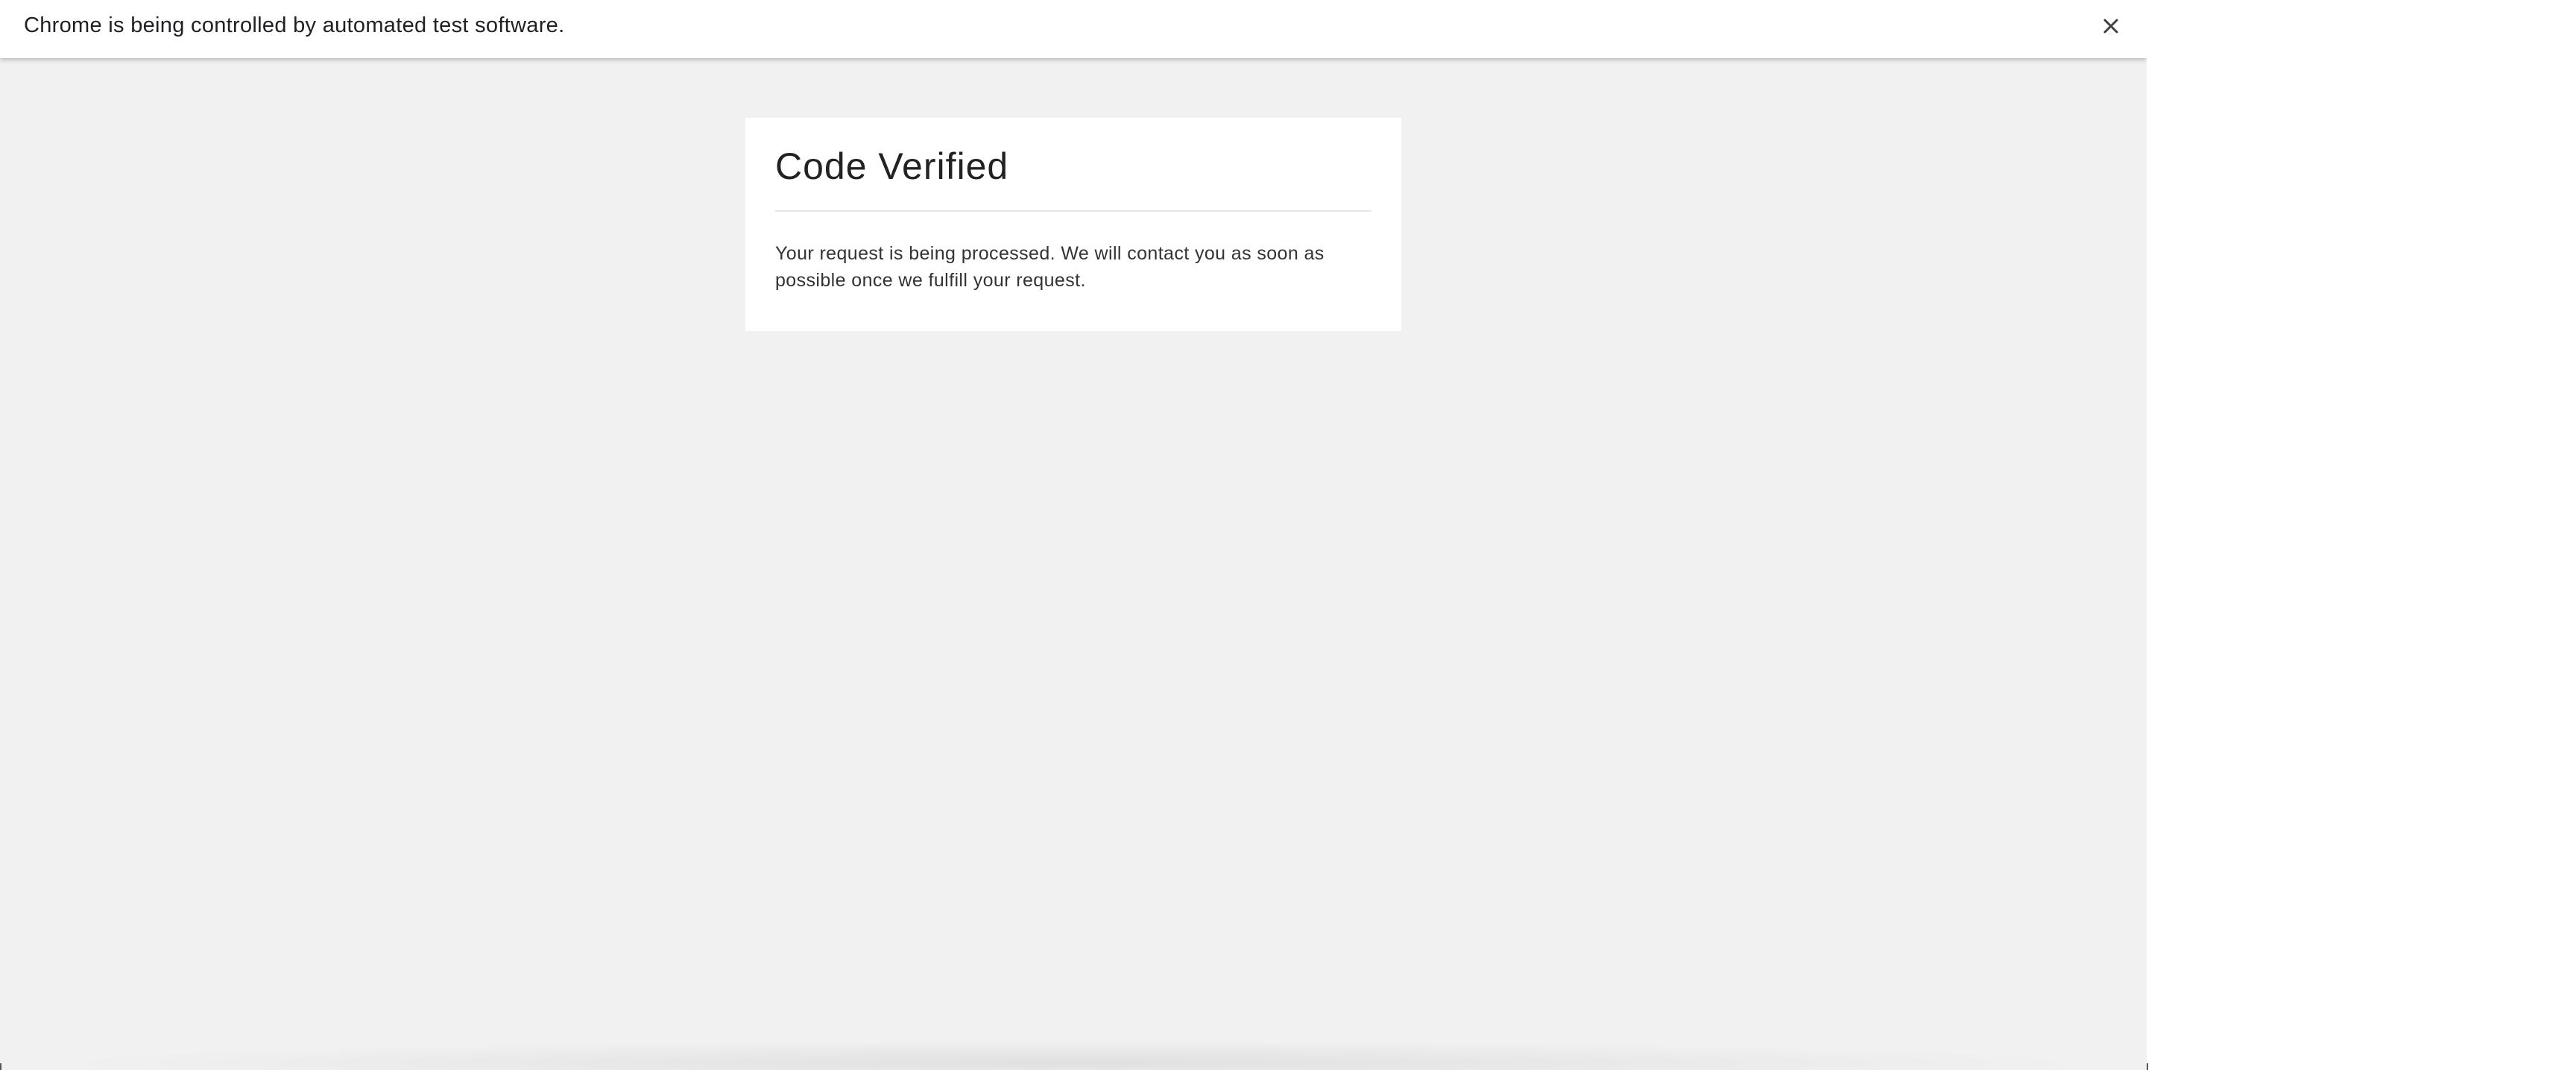 The height and width of the screenshot is (1070, 2576). I want to click on close-icon, so click(2111, 26).